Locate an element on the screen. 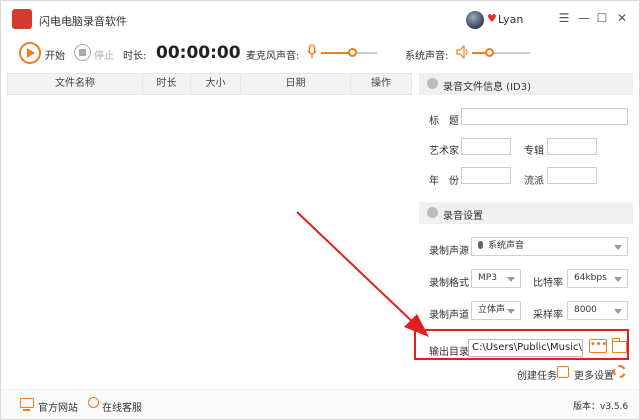 The height and width of the screenshot is (420, 640). minimize-button: — is located at coordinates (584, 18).